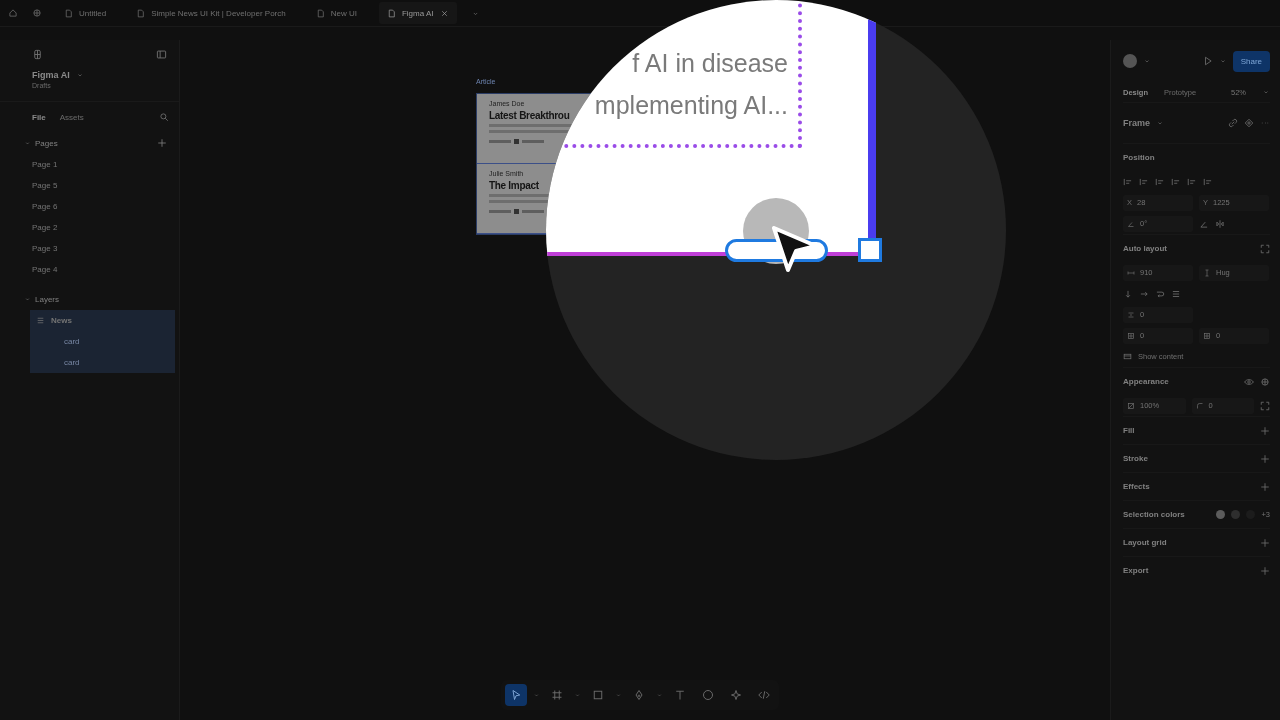 This screenshot has height=720, width=1280. What do you see at coordinates (417, 13) in the screenshot?
I see `tab: Figma AI` at bounding box center [417, 13].